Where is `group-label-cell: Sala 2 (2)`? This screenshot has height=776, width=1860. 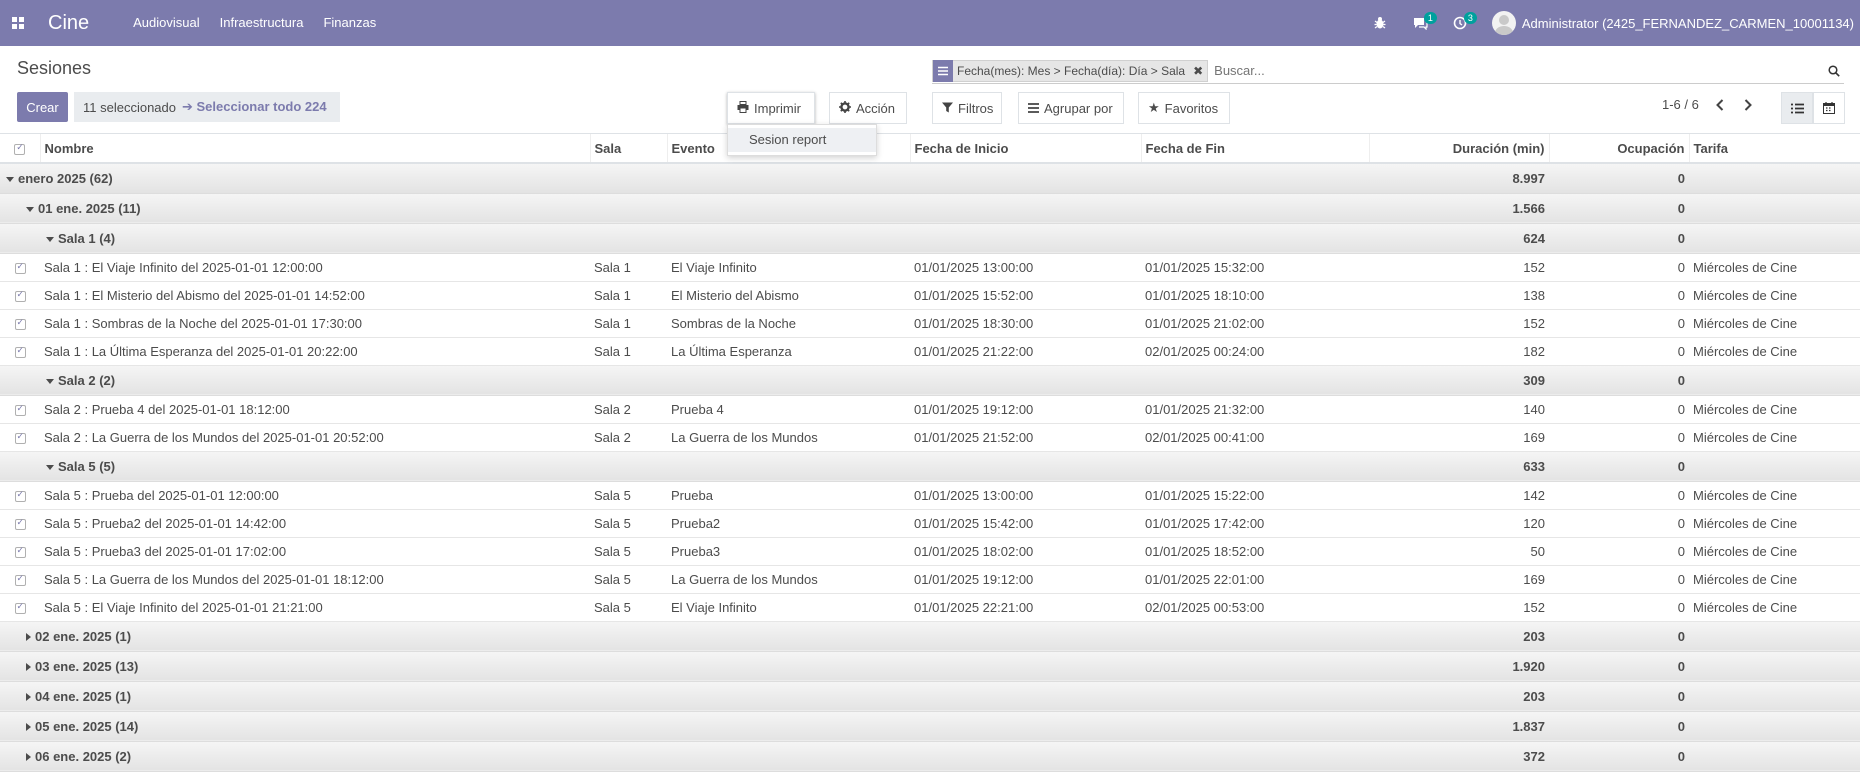
group-label-cell: Sala 2 (2) is located at coordinates (684, 380).